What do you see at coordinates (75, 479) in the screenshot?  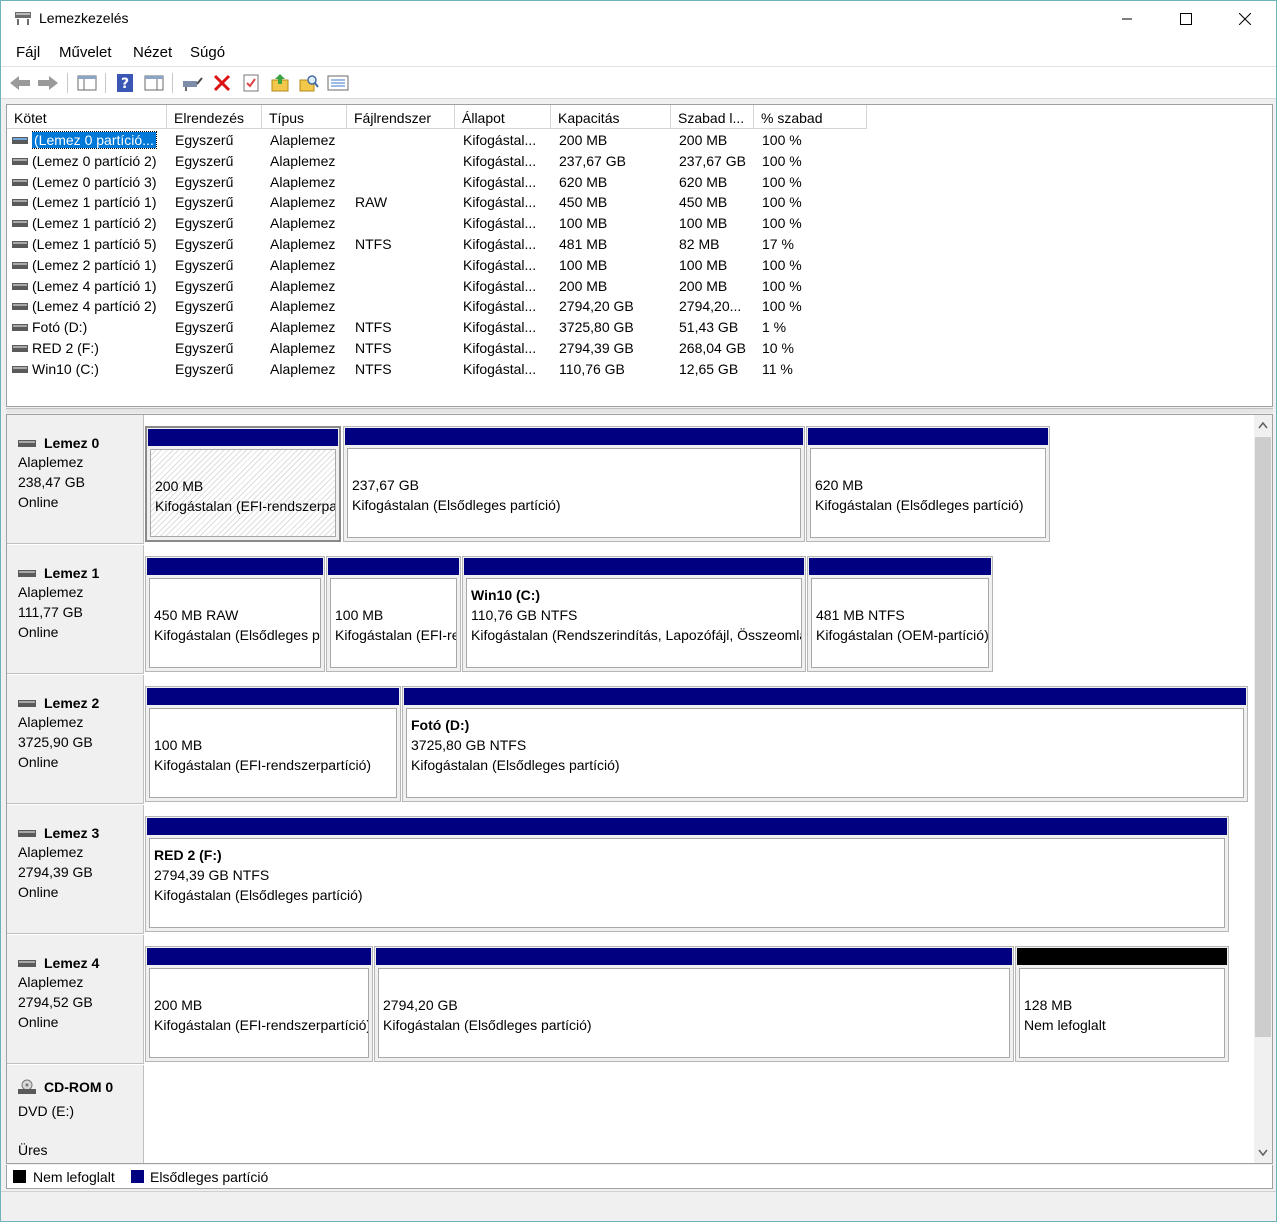 I see `disk-label: Lemez 0 Alaplemez 238,47 GB Online` at bounding box center [75, 479].